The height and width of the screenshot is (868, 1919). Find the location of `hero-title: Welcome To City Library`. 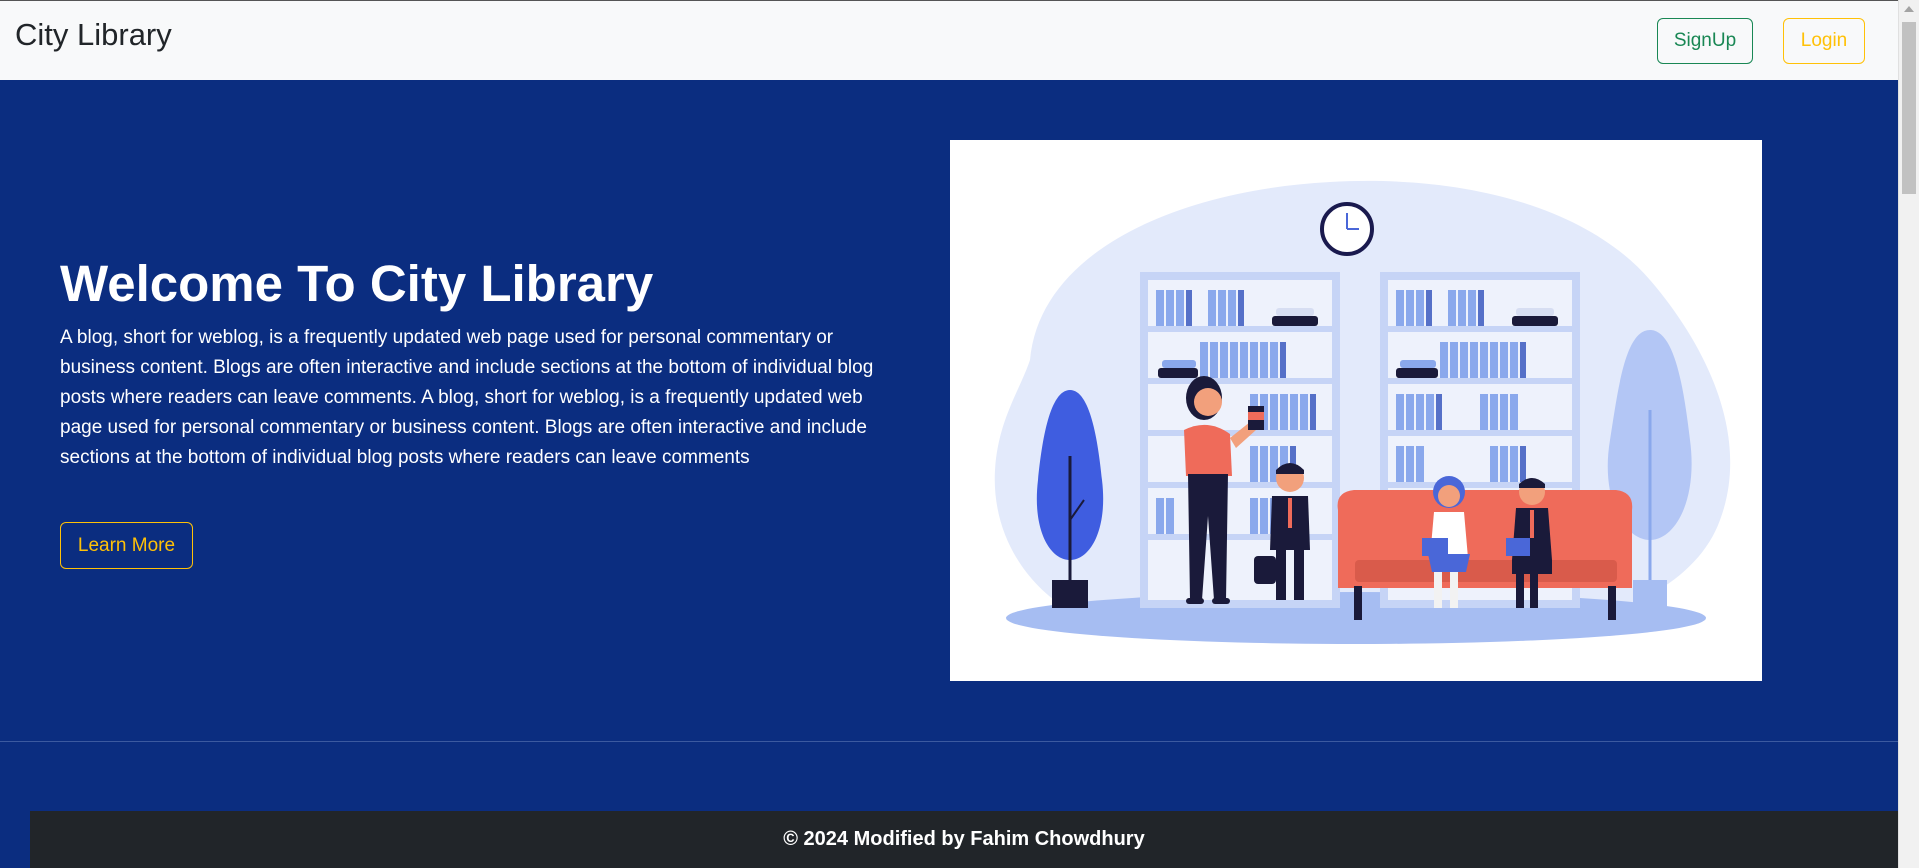

hero-title: Welcome To City Library is located at coordinates (357, 283).